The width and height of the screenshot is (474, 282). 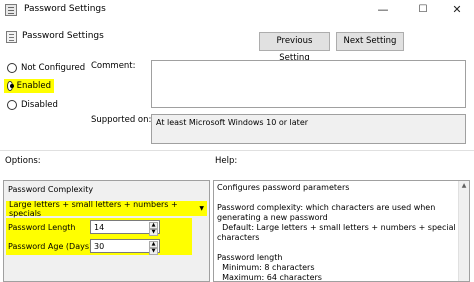 I want to click on complexity-group-title: Password Complexity, so click(x=51, y=189).